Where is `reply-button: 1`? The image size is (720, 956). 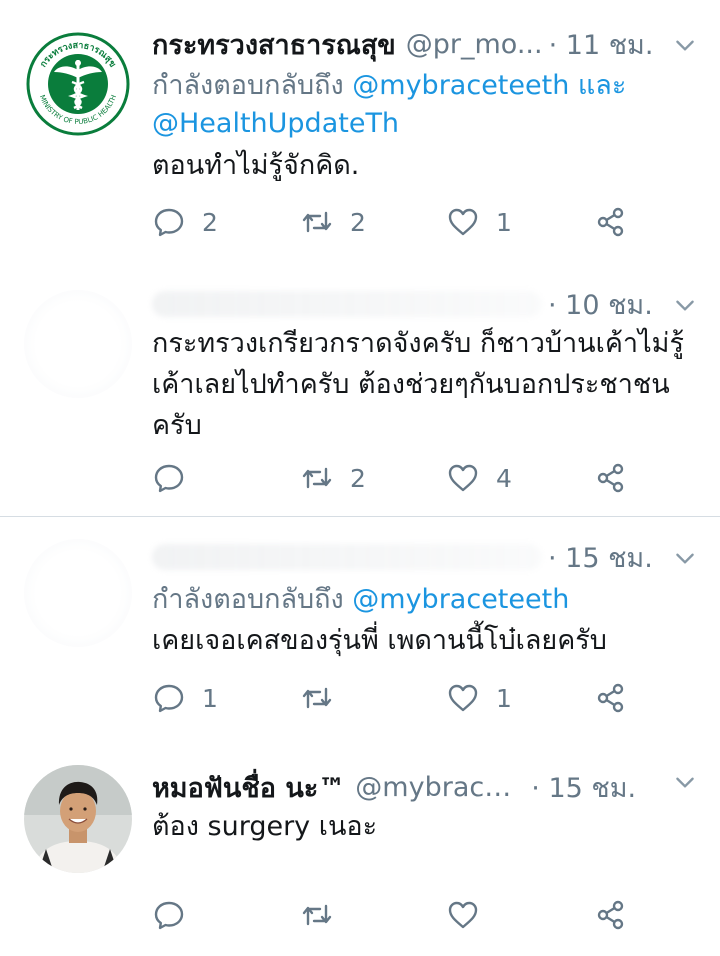 reply-button: 1 is located at coordinates (185, 698).